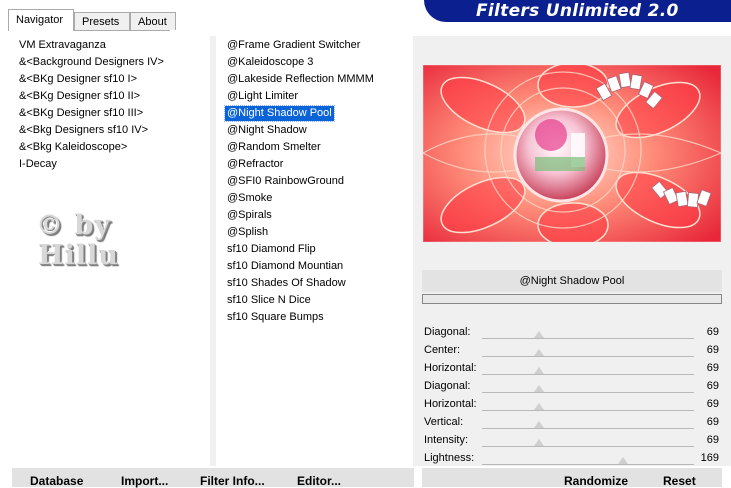  What do you see at coordinates (271, 249) in the screenshot?
I see `filter-item: sf10 Diamond Flip` at bounding box center [271, 249].